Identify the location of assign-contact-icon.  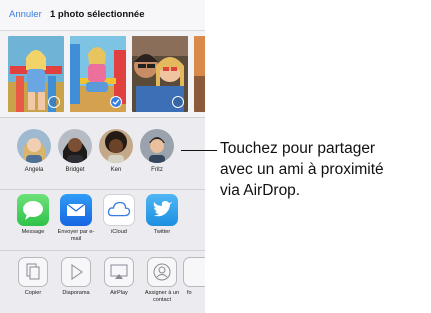
(162, 272).